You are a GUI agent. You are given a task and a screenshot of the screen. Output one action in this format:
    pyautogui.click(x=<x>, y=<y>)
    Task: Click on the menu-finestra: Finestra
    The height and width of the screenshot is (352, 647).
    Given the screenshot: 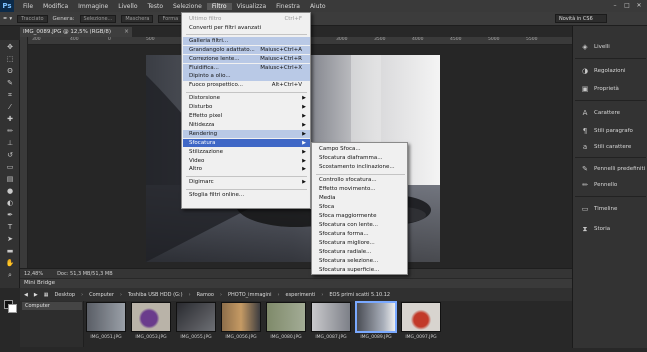 What is the action you would take?
    pyautogui.click(x=288, y=6)
    